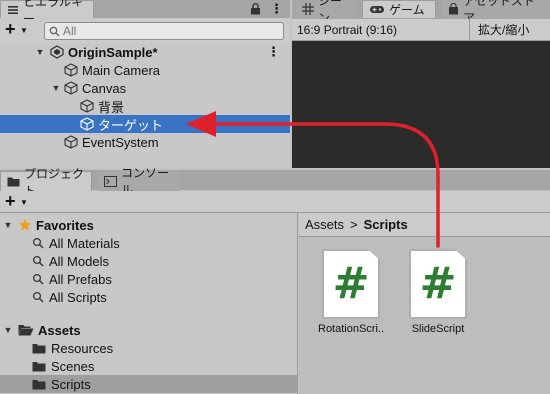 This screenshot has width=550, height=394. Describe the element at coordinates (324, 224) in the screenshot. I see `breadcrumb-root: Assets` at that location.